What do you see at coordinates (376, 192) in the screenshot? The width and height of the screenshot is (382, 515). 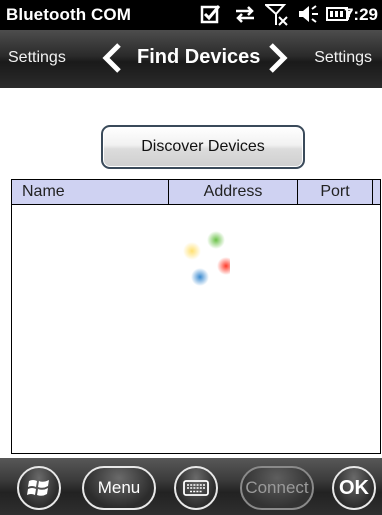 I see `column-header-extra` at bounding box center [376, 192].